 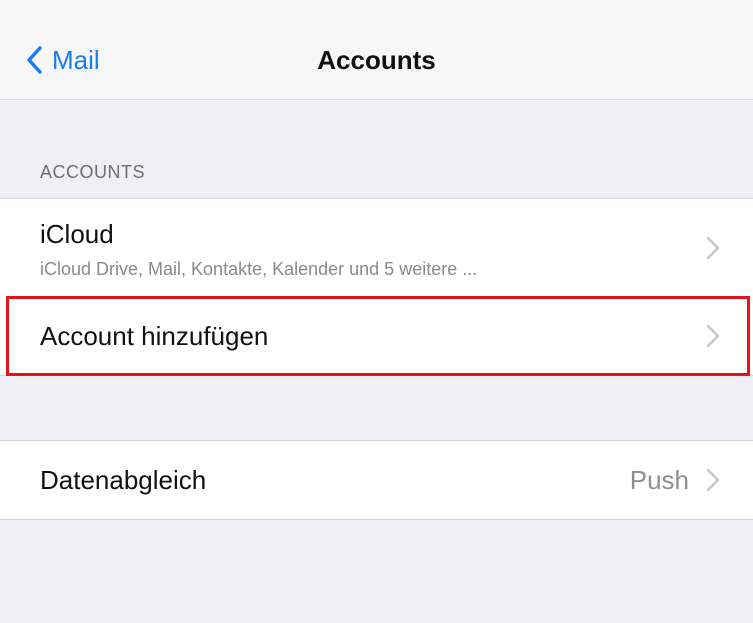 I want to click on fetch-new-data-row: Datenabgleich Push, so click(x=376, y=480).